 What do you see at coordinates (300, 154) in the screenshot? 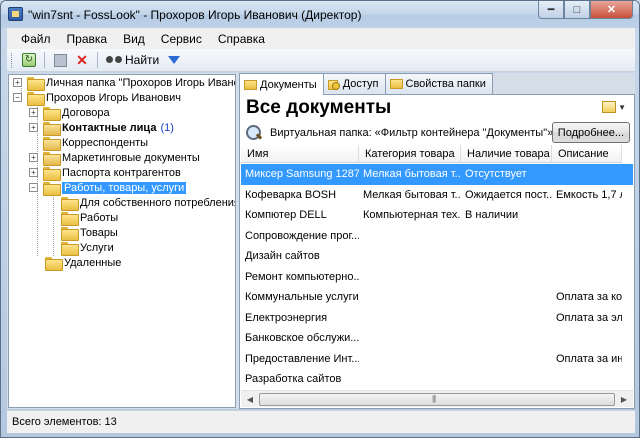
I see `column-header-name: Имя` at bounding box center [300, 154].